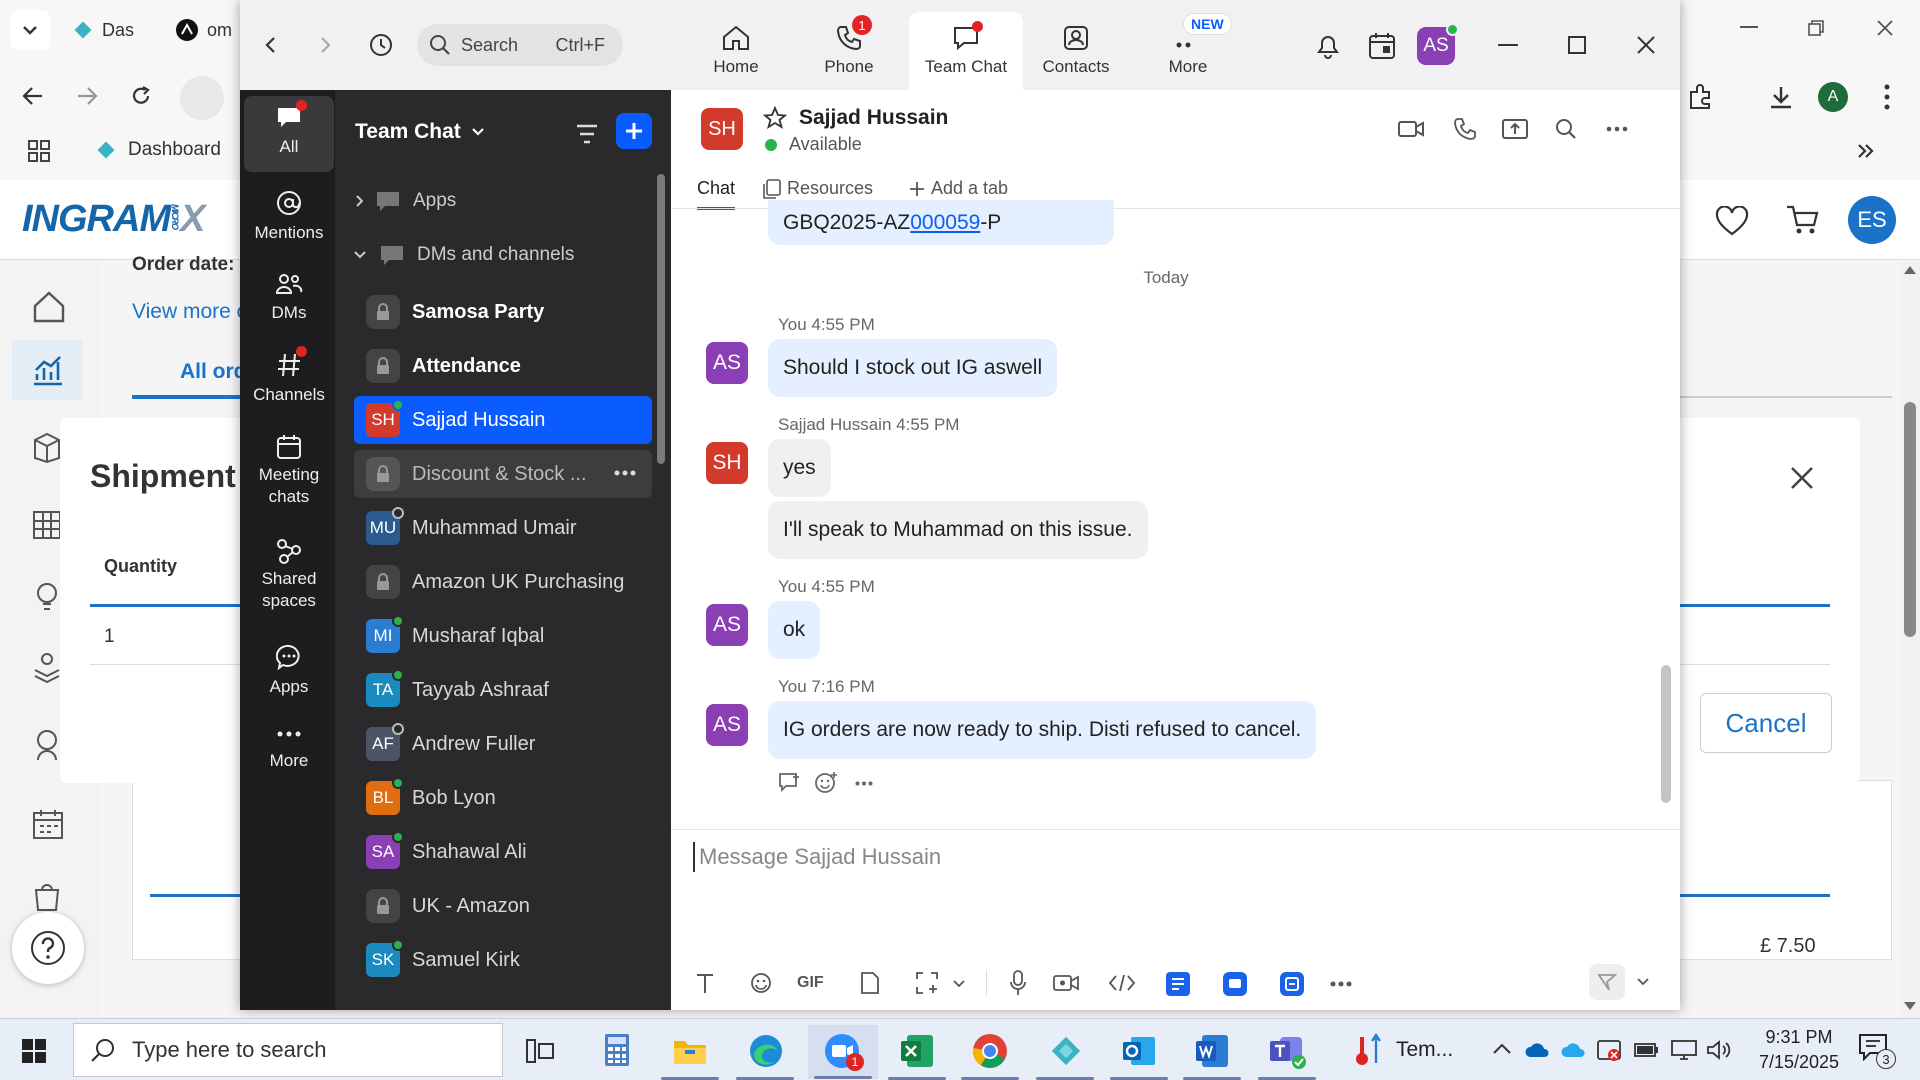  Describe the element at coordinates (927, 983) in the screenshot. I see `screenshot-icon` at that location.